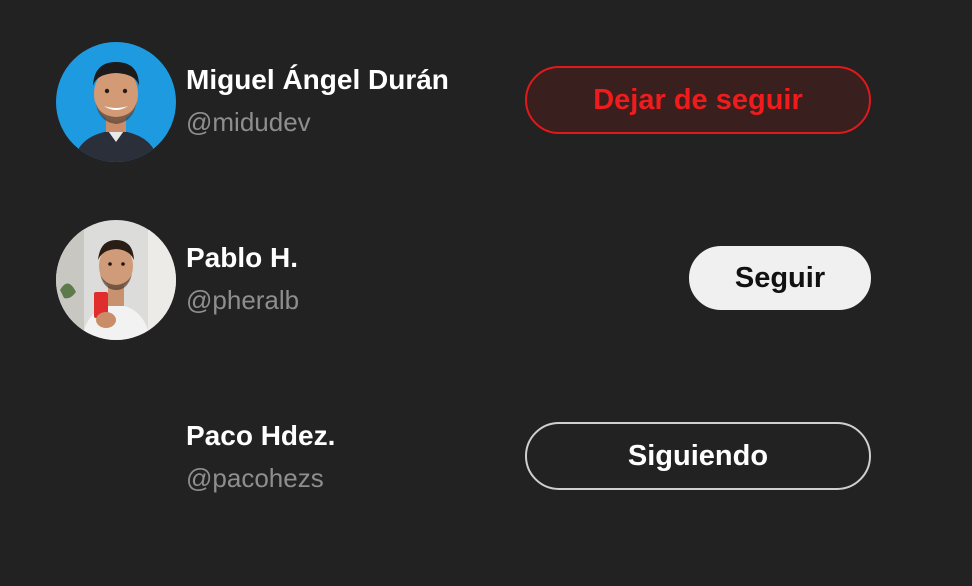 This screenshot has width=972, height=586. Describe the element at coordinates (780, 278) in the screenshot. I see `follow-button: Seguir` at that location.